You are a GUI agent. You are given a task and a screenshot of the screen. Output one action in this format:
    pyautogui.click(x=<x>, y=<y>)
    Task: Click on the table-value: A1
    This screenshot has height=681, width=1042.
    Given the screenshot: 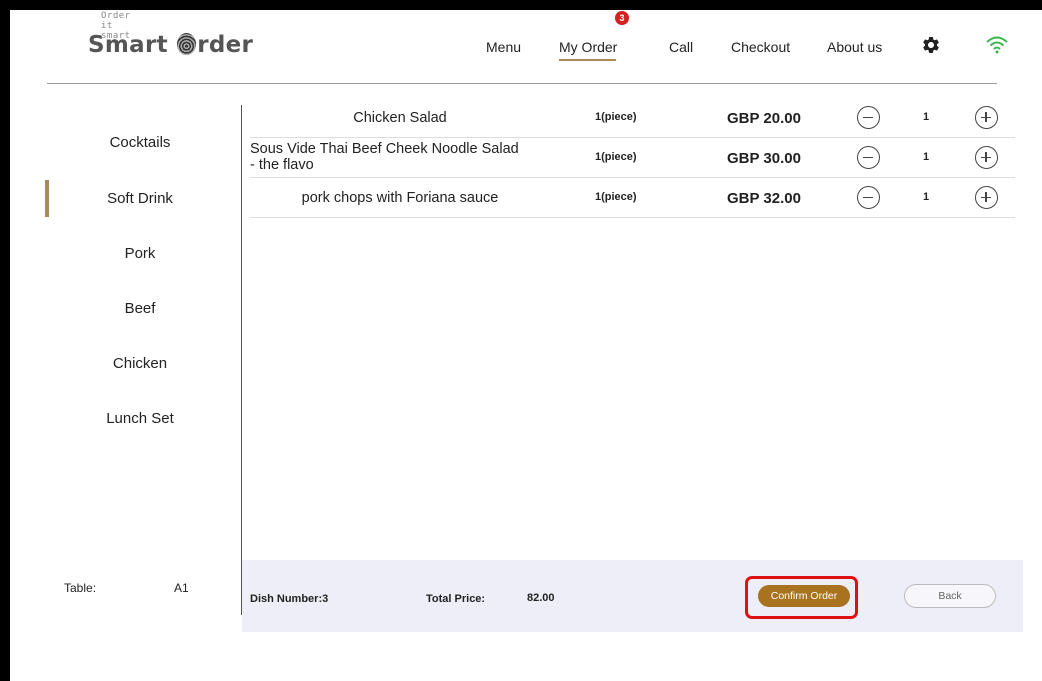 What is the action you would take?
    pyautogui.click(x=181, y=588)
    